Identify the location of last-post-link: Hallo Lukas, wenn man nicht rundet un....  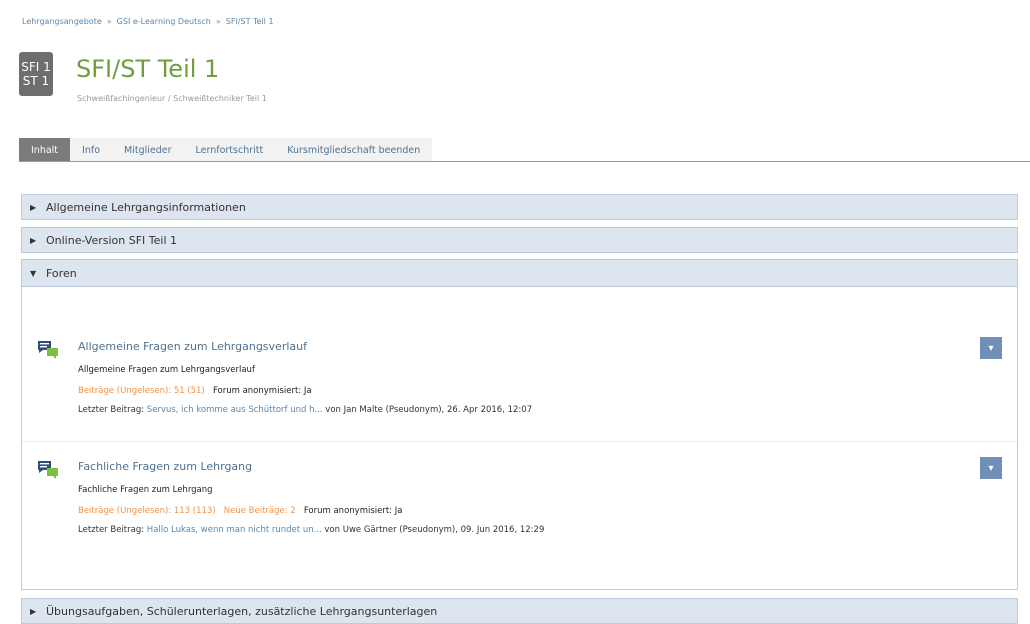
(234, 530).